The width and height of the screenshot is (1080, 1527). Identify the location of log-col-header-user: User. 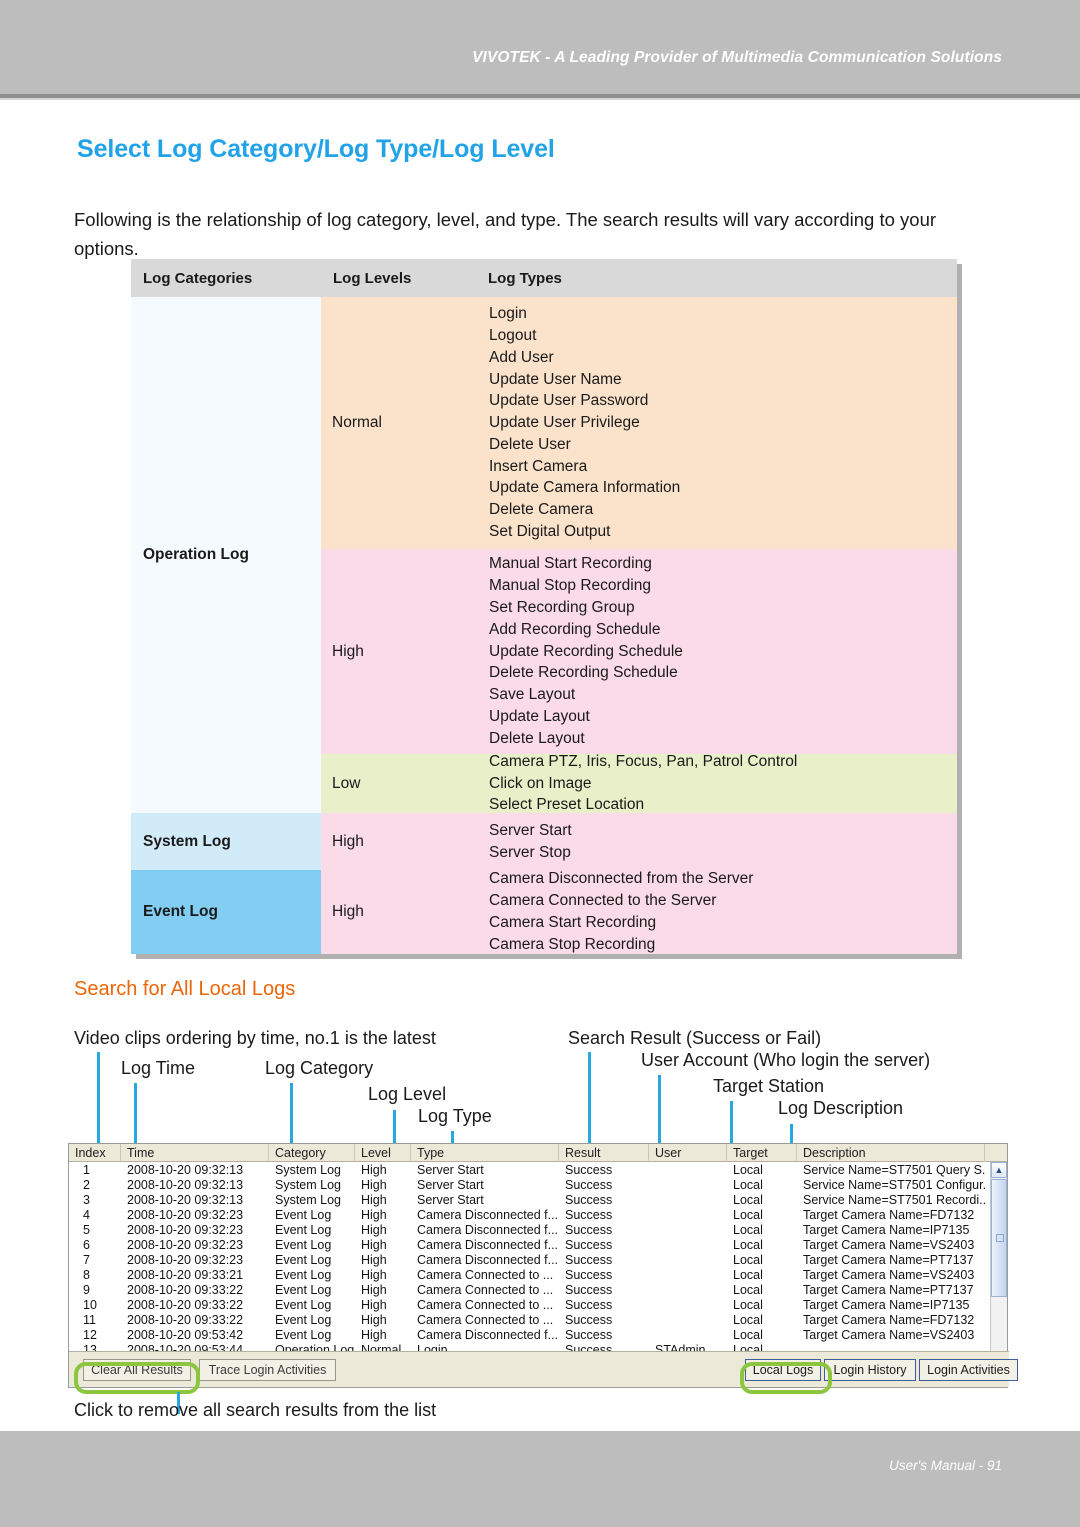
(688, 1153).